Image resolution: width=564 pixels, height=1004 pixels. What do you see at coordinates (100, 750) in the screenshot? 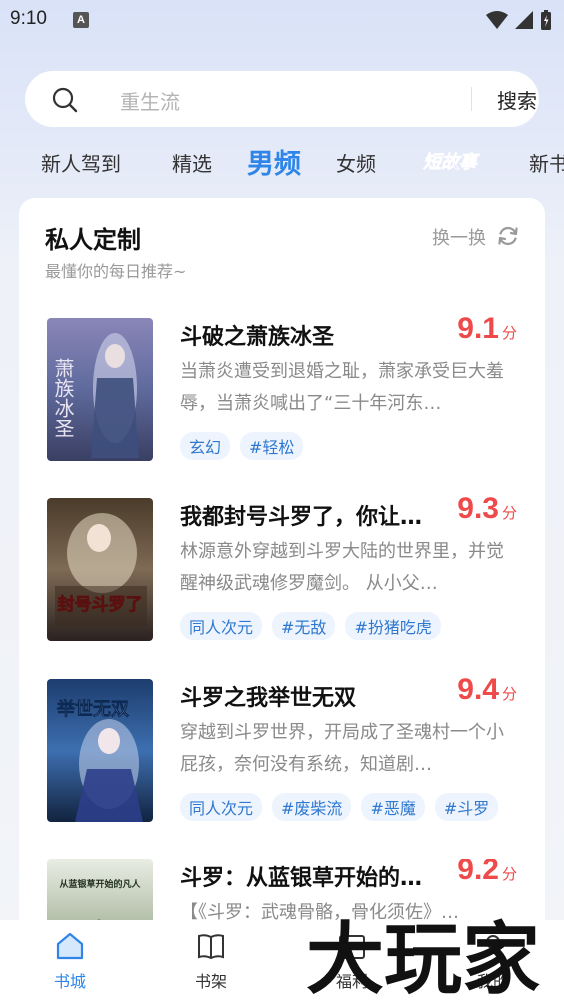
I see `book-cover: 举世无双` at bounding box center [100, 750].